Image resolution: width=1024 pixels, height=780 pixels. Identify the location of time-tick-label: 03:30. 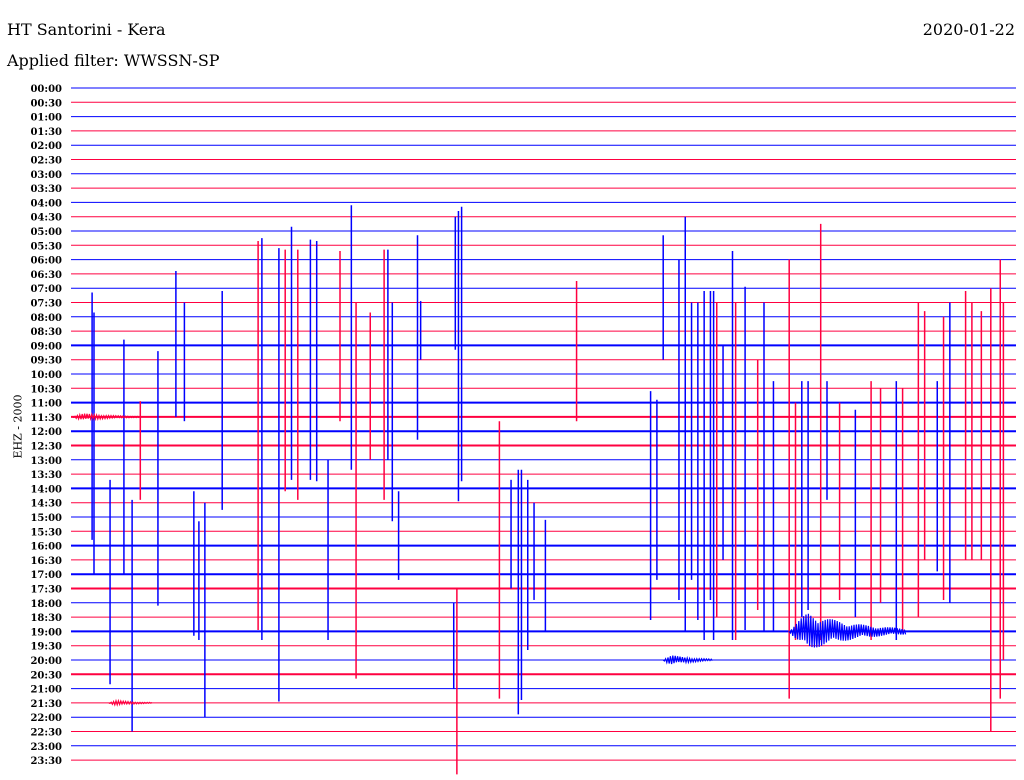
(46, 189).